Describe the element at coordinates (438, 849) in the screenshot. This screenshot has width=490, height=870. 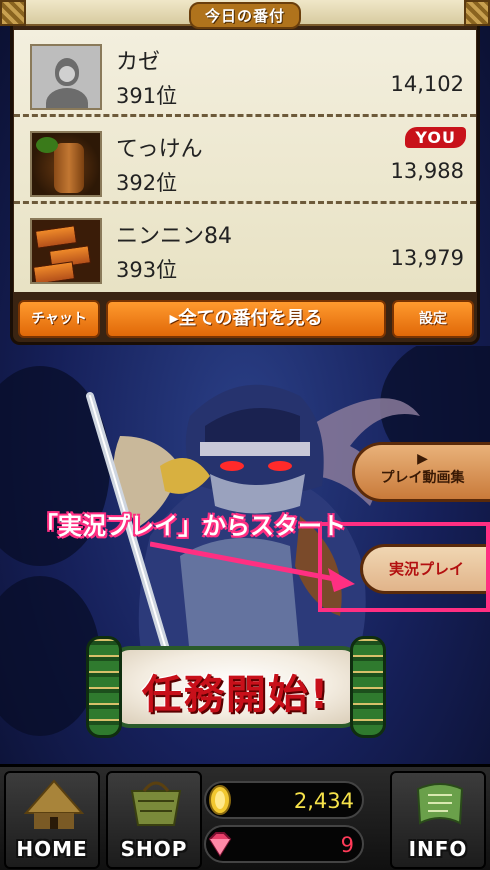
I see `info-label: INFO` at that location.